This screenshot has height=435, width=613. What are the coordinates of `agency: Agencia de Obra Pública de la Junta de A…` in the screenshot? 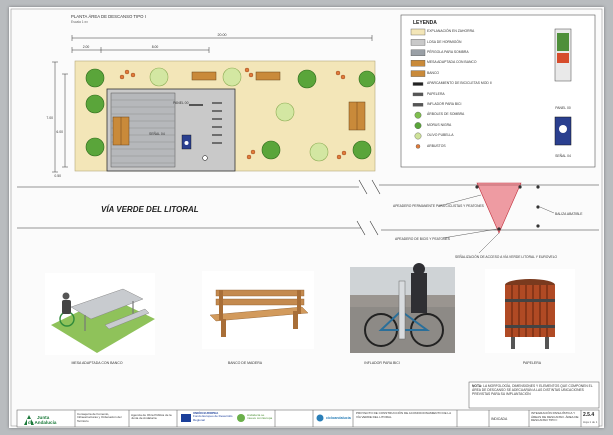 It's located at (151, 417).